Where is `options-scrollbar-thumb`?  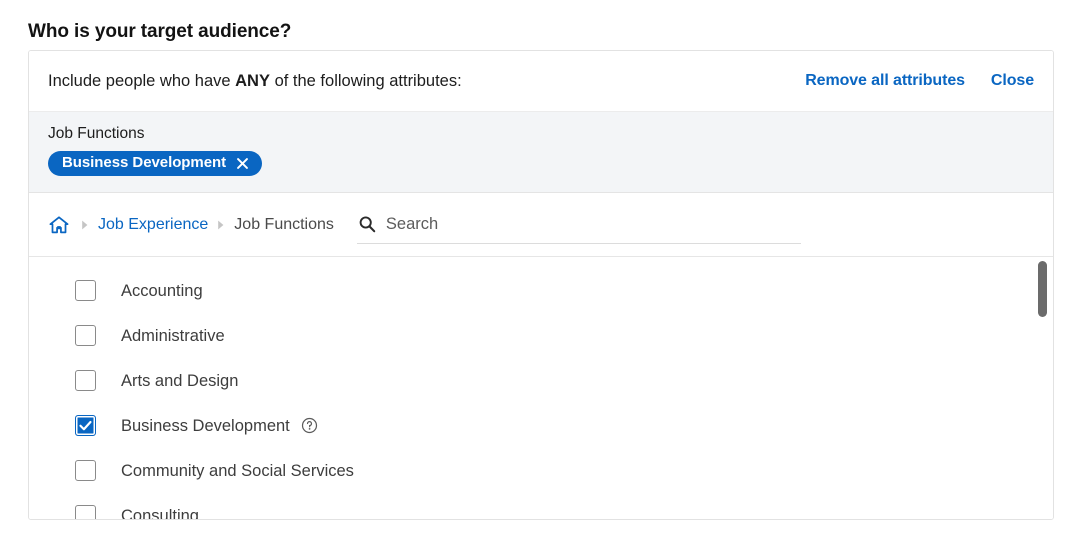 options-scrollbar-thumb is located at coordinates (1042, 289).